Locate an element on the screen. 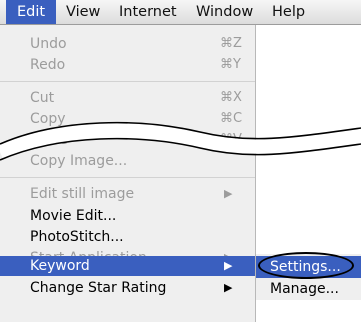 Image resolution: width=361 pixels, height=322 pixels. menu-item-label: Paste is located at coordinates (49, 140).